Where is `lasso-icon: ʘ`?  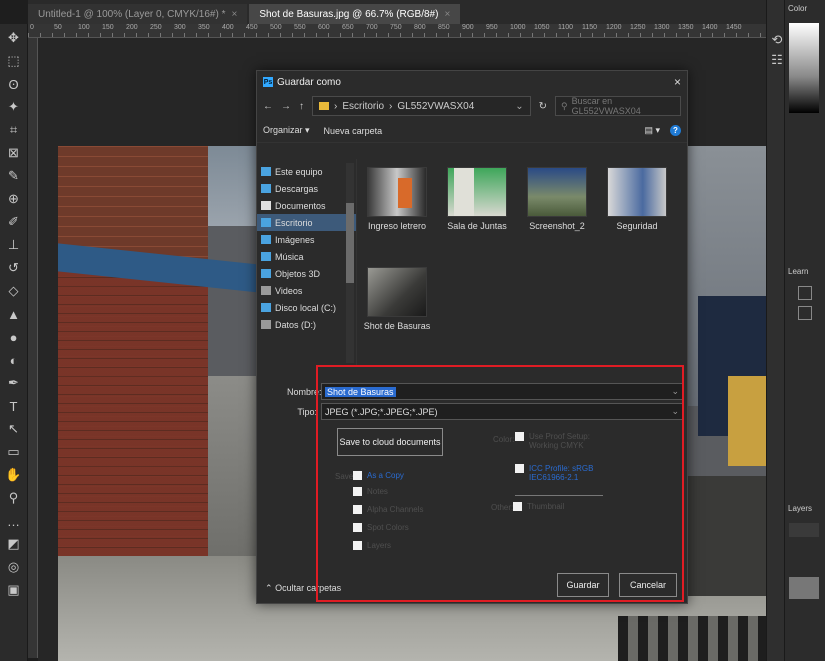 lasso-icon: ʘ is located at coordinates (14, 84).